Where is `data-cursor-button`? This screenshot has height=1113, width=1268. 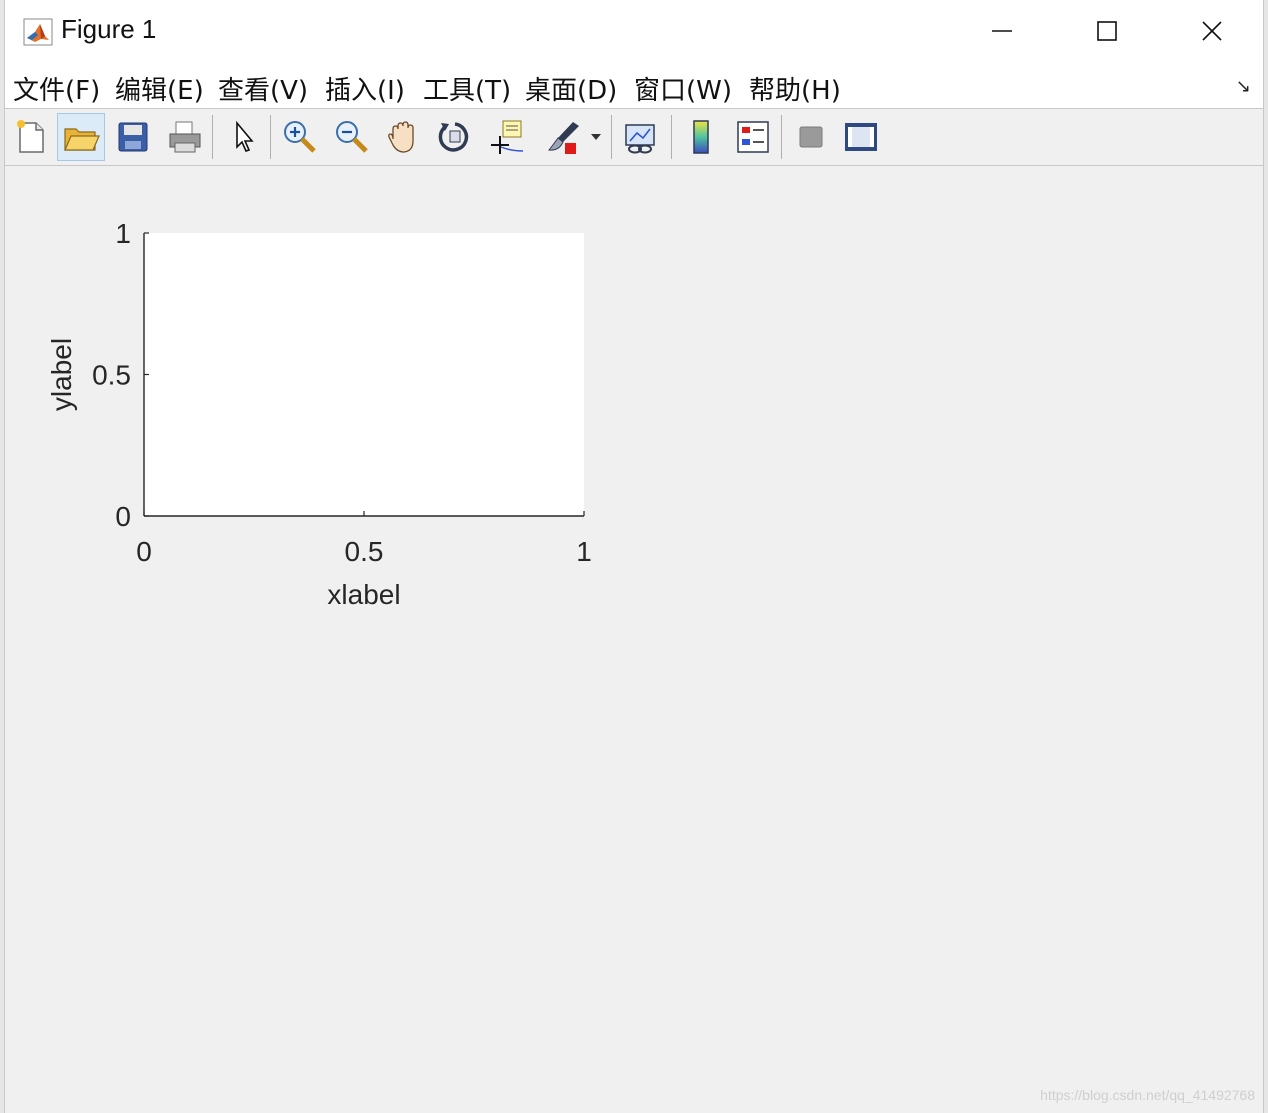
data-cursor-button is located at coordinates (507, 137).